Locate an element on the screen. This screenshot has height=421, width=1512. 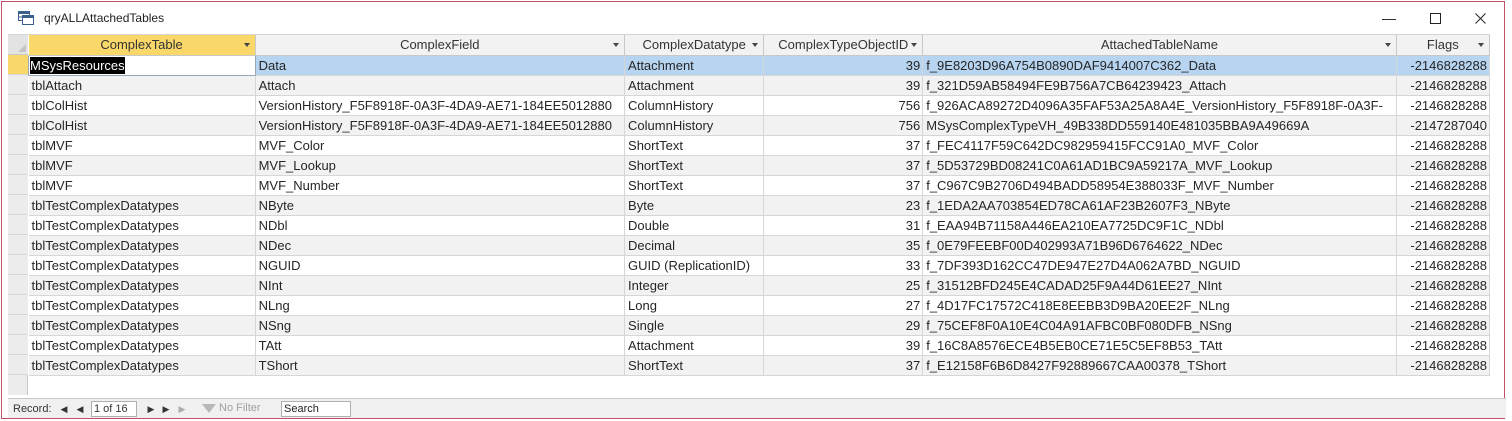
table-cell: f_16C8A8576ECE4B5EB0CE71E5C5EF8B53_TAtt is located at coordinates (1159, 345).